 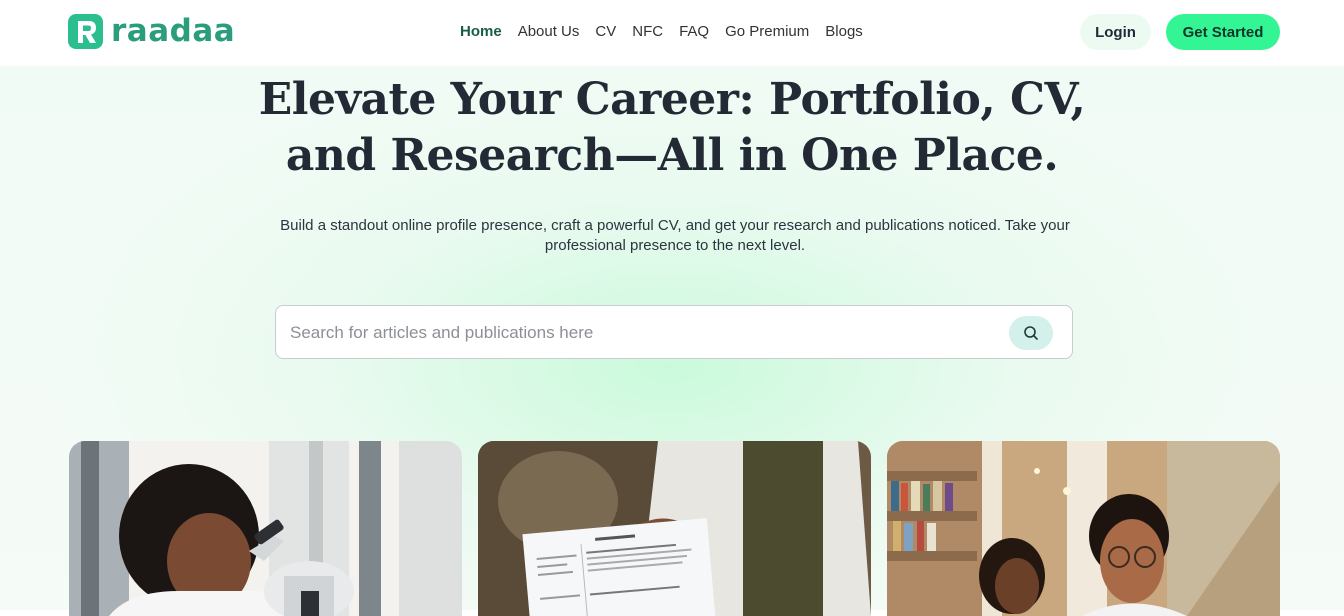 What do you see at coordinates (1115, 32) in the screenshot?
I see `login-button: Login` at bounding box center [1115, 32].